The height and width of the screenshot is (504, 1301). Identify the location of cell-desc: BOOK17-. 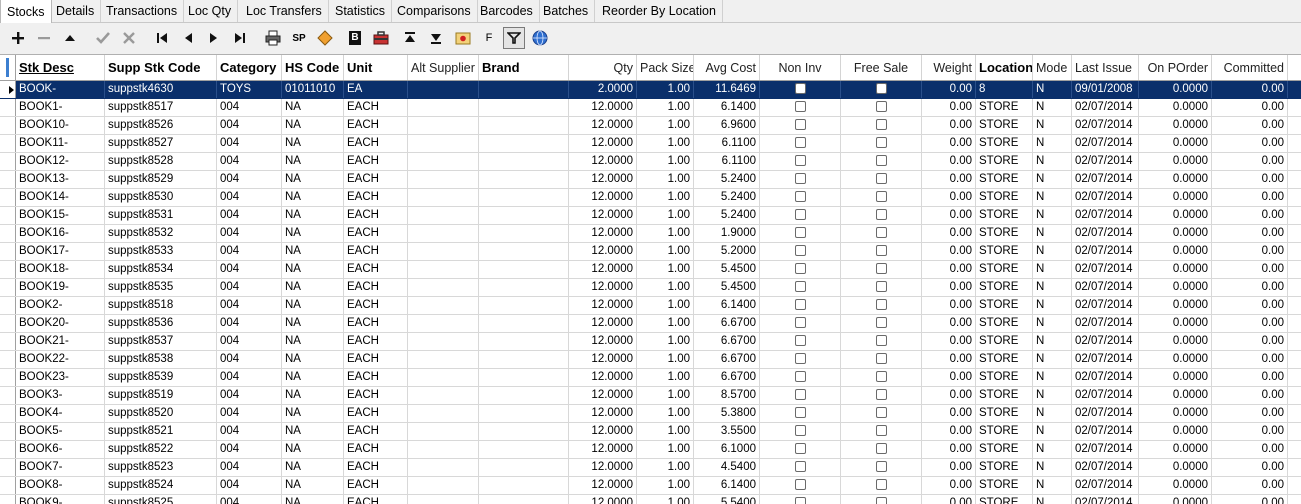
(60, 251).